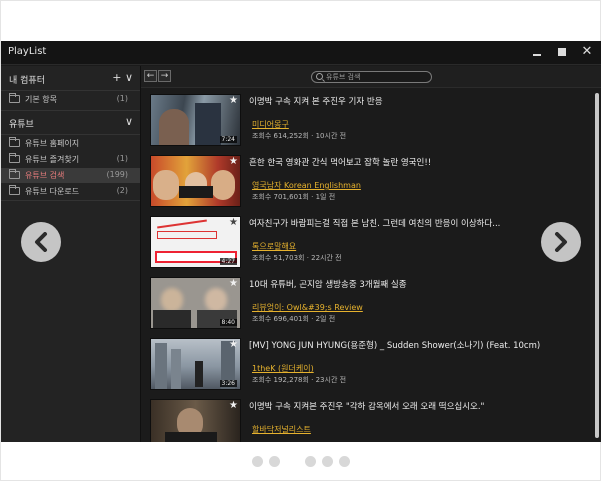  I want to click on carousel-prev-button, so click(41, 242).